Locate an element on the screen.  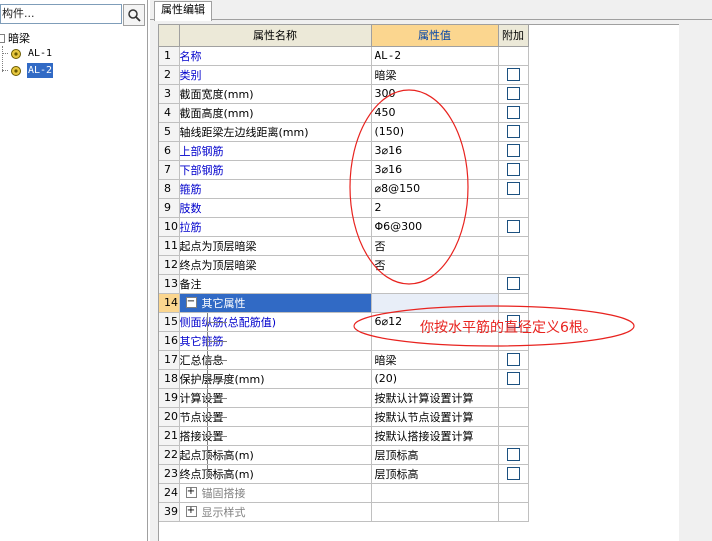
table-row: 18 保护层厚度(mm) (20) is located at coordinates (419, 379).